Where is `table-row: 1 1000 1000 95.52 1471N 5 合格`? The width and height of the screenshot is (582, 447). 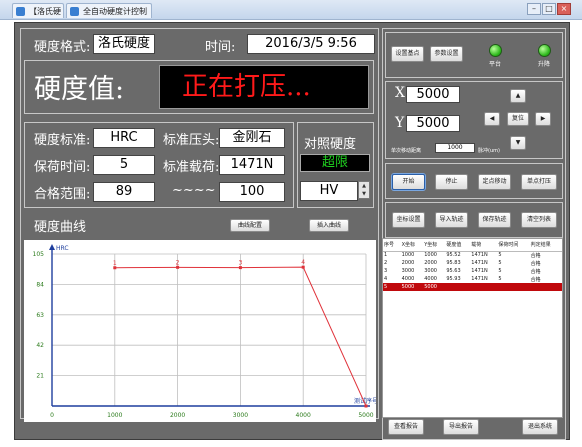
table-row: 1 1000 1000 95.52 1471N 5 合格 is located at coordinates (472, 255).